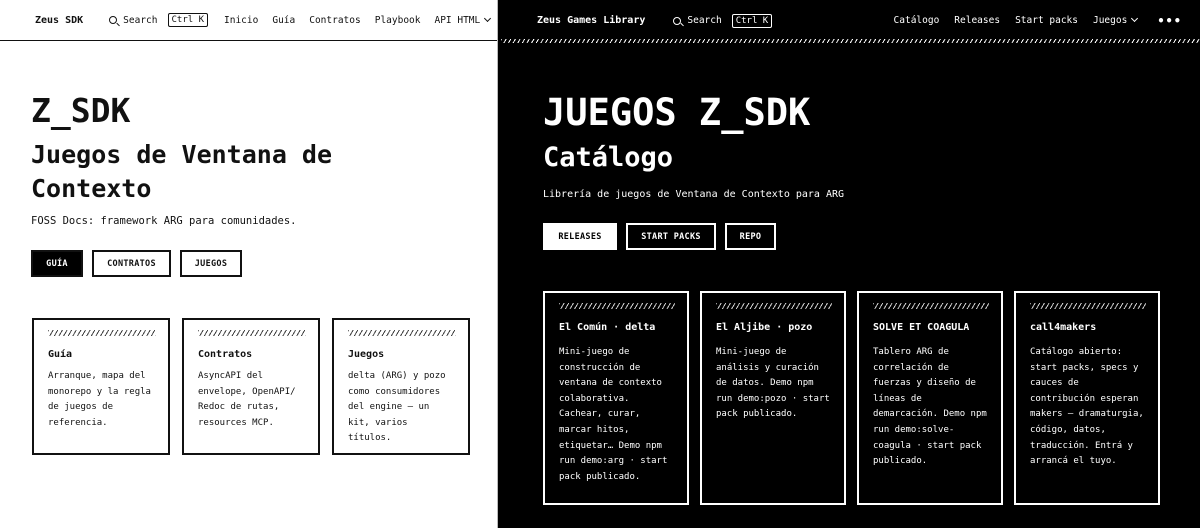 This screenshot has width=1200, height=528. Describe the element at coordinates (140, 20) in the screenshot. I see `docs-search-label: Search` at that location.